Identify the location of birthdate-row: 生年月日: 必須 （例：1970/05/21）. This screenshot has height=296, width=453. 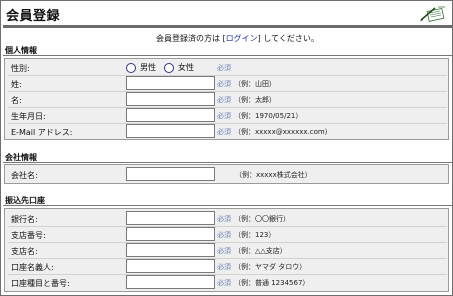
(226, 115).